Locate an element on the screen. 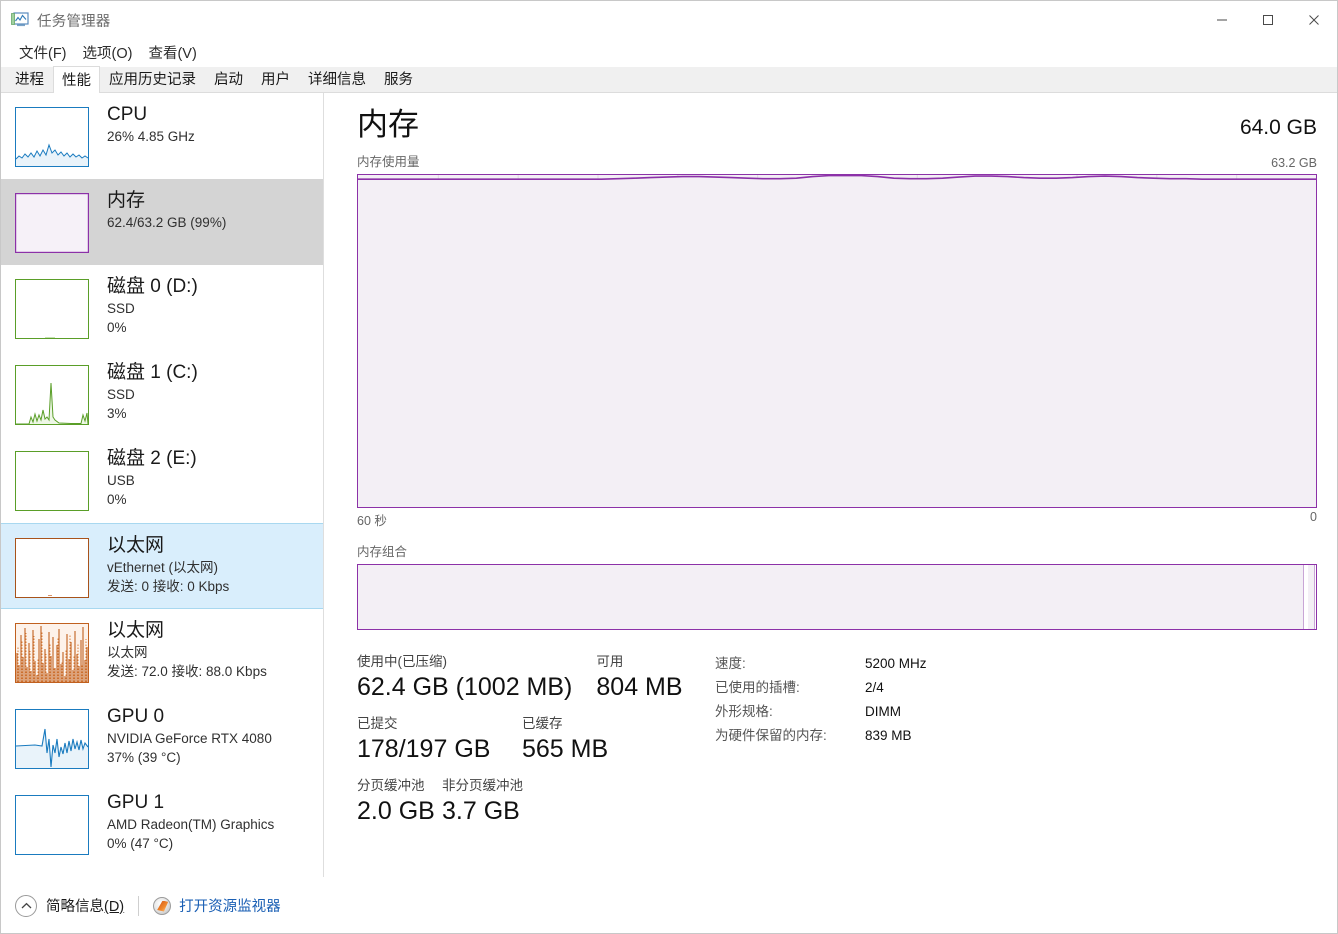  sidebar-item-ethernet-vethernet: 以太网 vEthernet (以太网) 发送: 0 接收: 0 Kbps is located at coordinates (162, 566).